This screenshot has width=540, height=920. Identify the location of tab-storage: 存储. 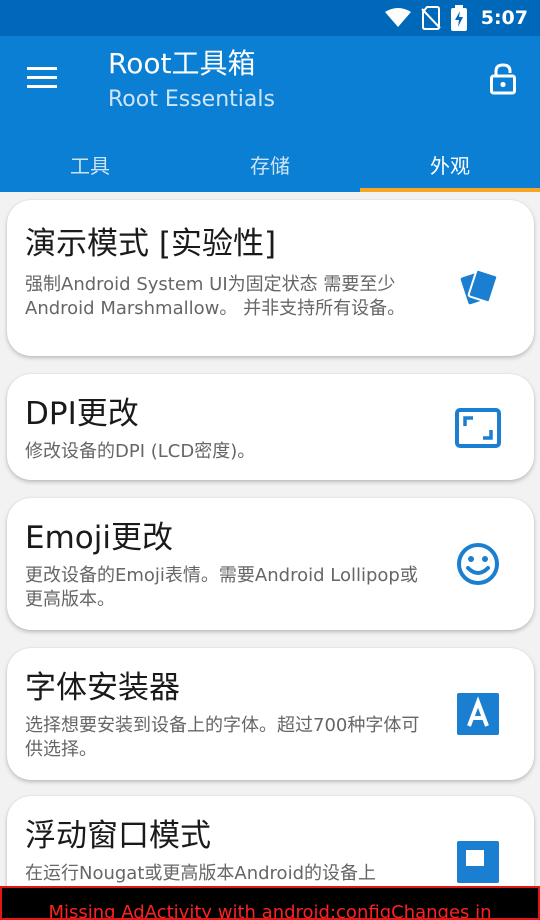
(270, 164).